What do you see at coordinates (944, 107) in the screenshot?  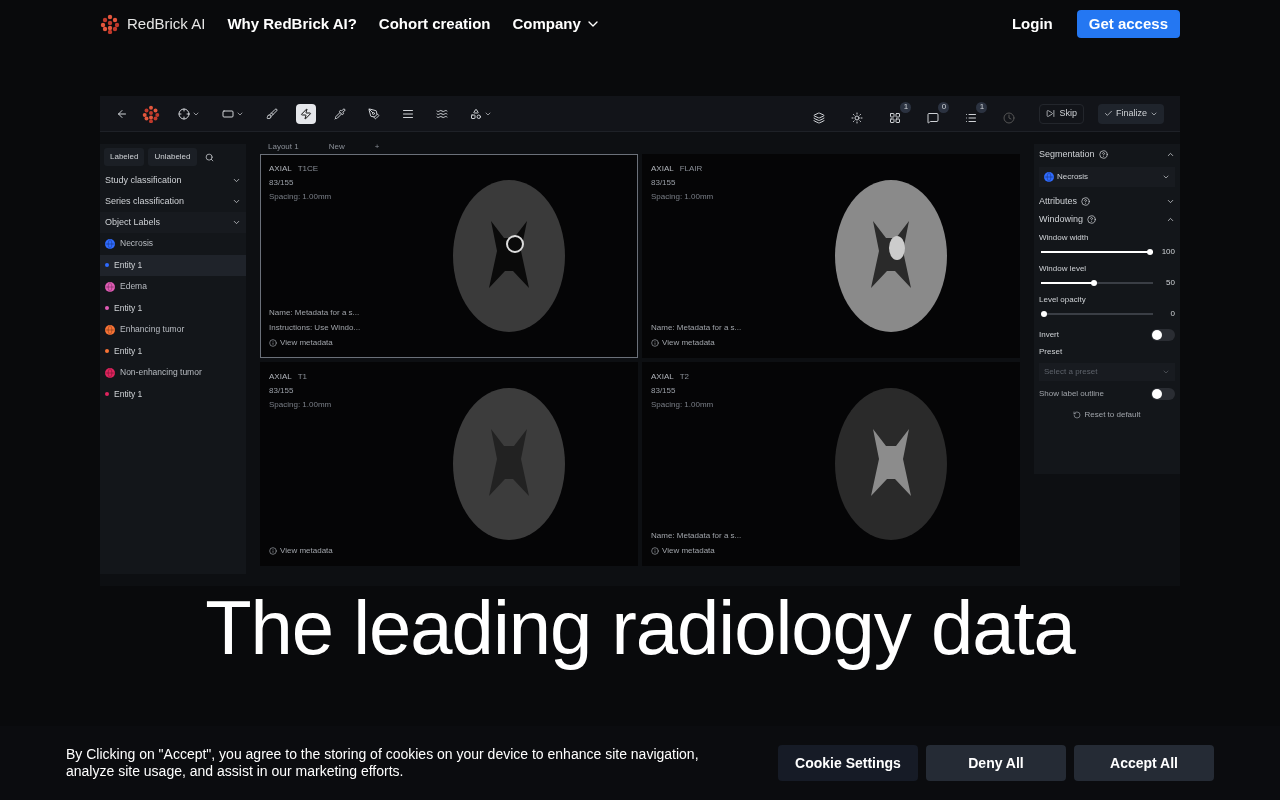 I see `count-badge: 0` at bounding box center [944, 107].